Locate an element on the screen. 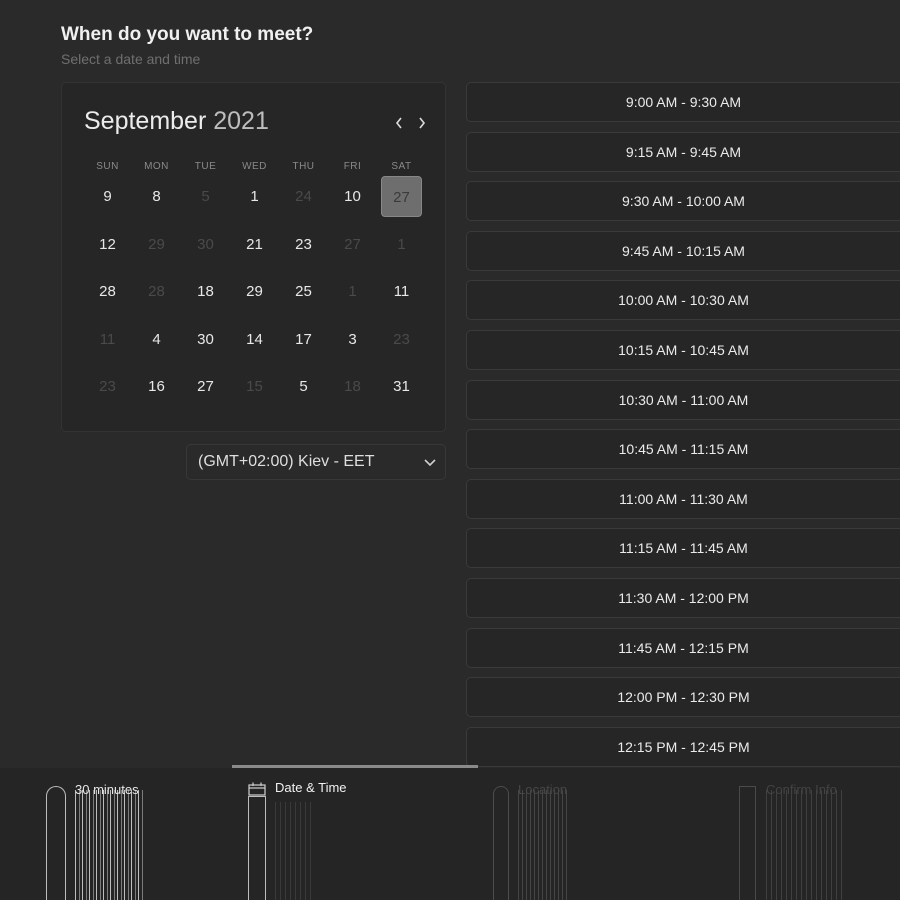 The width and height of the screenshot is (900, 900). weekday-label: WED is located at coordinates (254, 166).